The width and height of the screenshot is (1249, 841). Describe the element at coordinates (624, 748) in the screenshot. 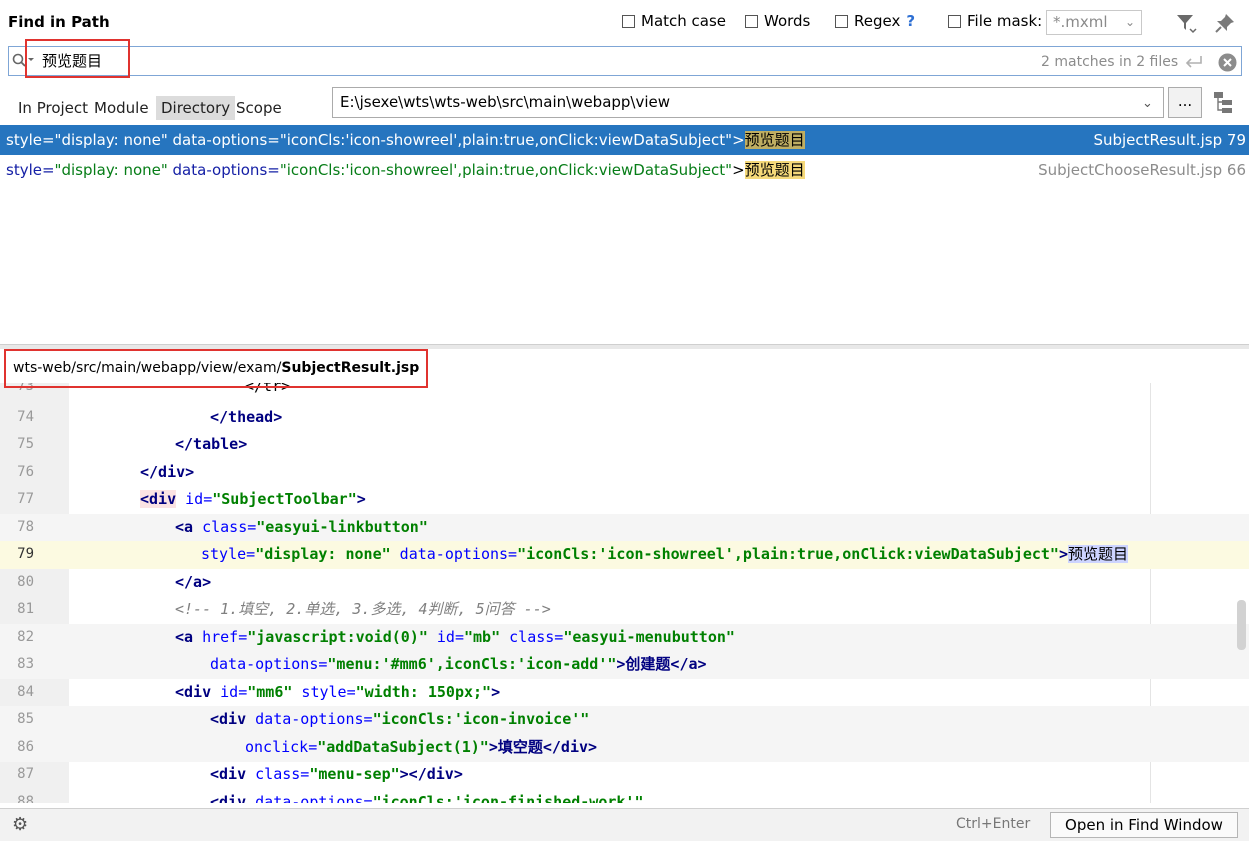

I see `code-line: 86 onclick="addDataSubject(1)">填空题</div>` at that location.